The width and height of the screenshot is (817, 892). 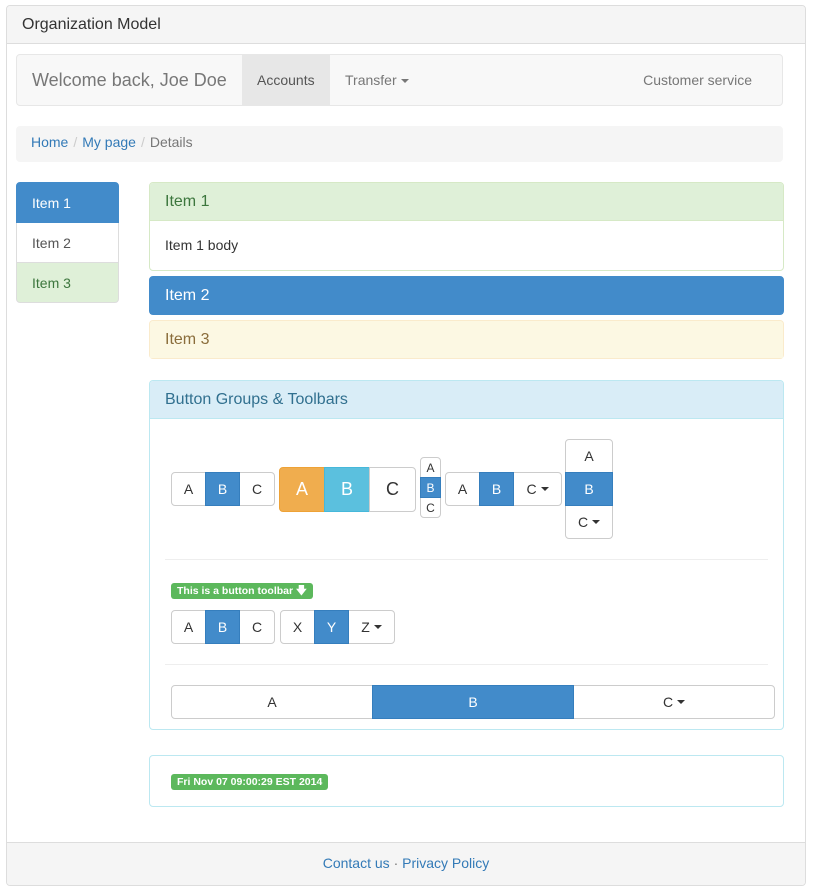 I want to click on toolbar-dropdown-z: Z, so click(x=371, y=627).